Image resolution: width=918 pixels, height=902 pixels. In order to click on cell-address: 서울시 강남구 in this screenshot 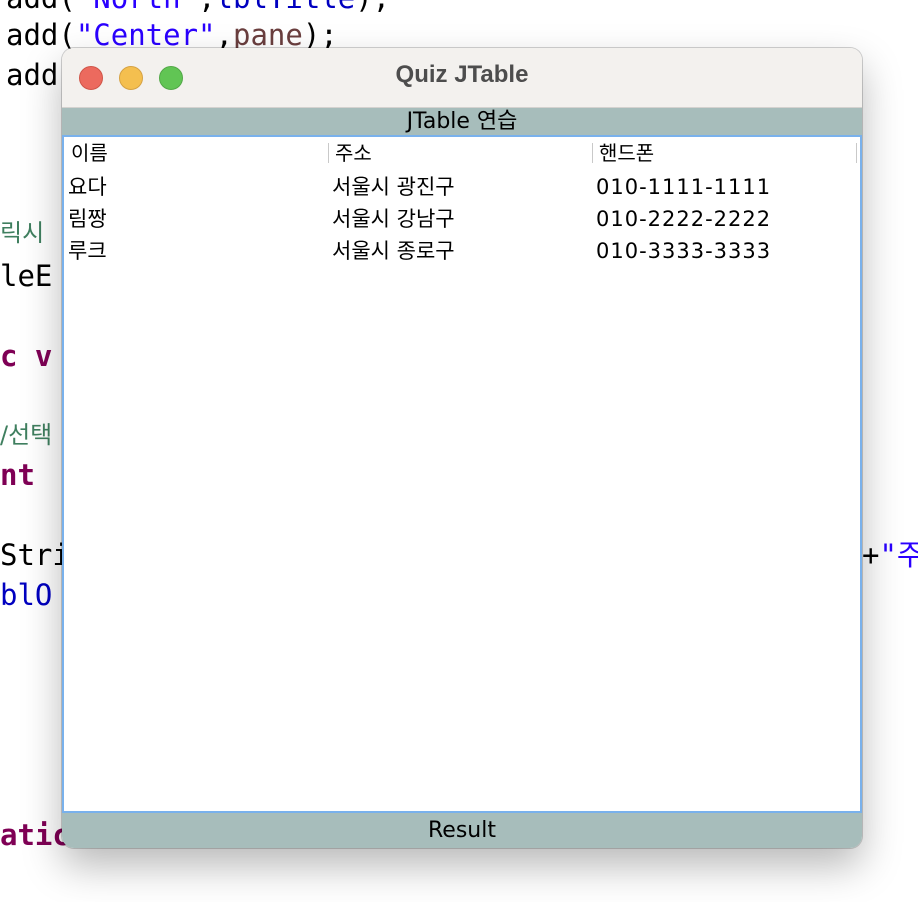, I will do `click(393, 219)`.